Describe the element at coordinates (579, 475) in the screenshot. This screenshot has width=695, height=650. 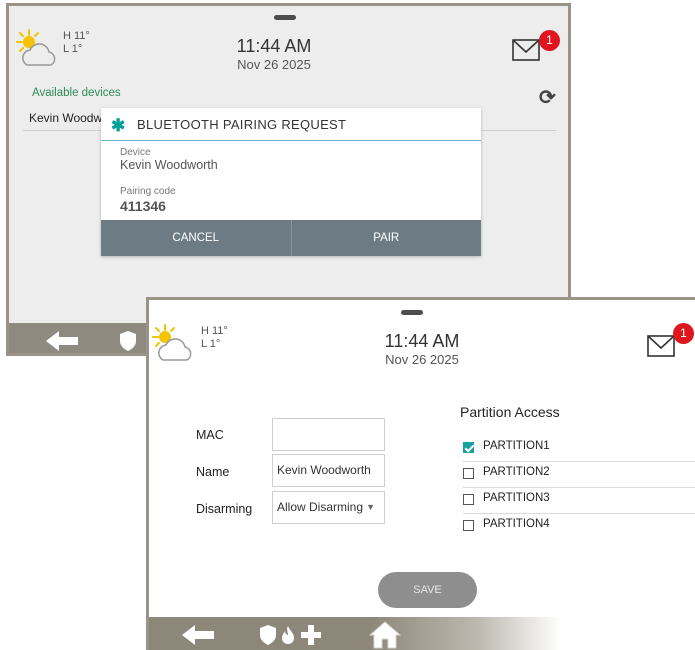
I see `partition-row: PARTITION2` at that location.